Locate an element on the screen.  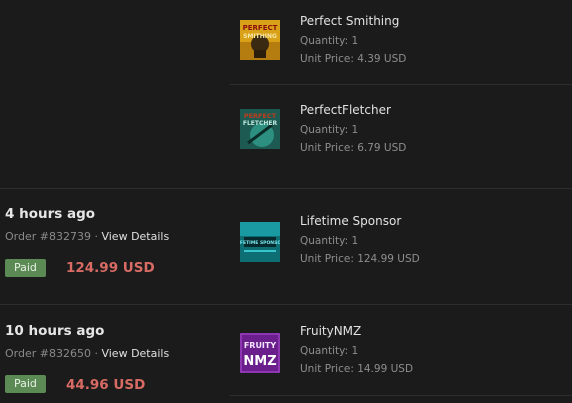
item-unit-price: Unit Price: 14.99 USD is located at coordinates (357, 369).